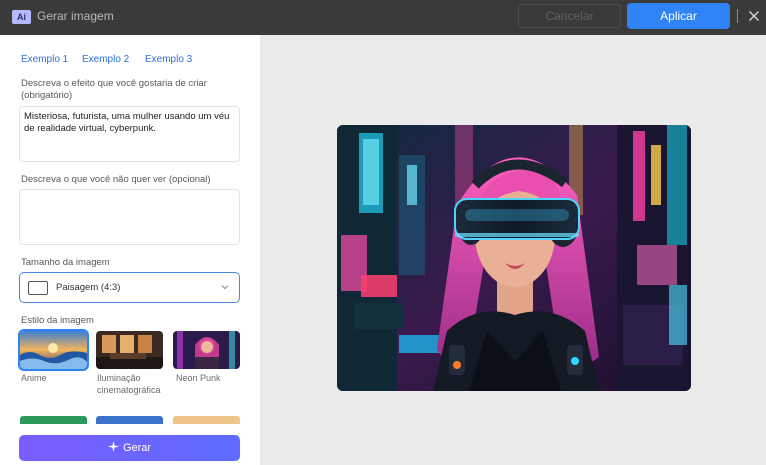 The height and width of the screenshot is (465, 766). What do you see at coordinates (137, 448) in the screenshot?
I see `generate-label: Gerar` at bounding box center [137, 448].